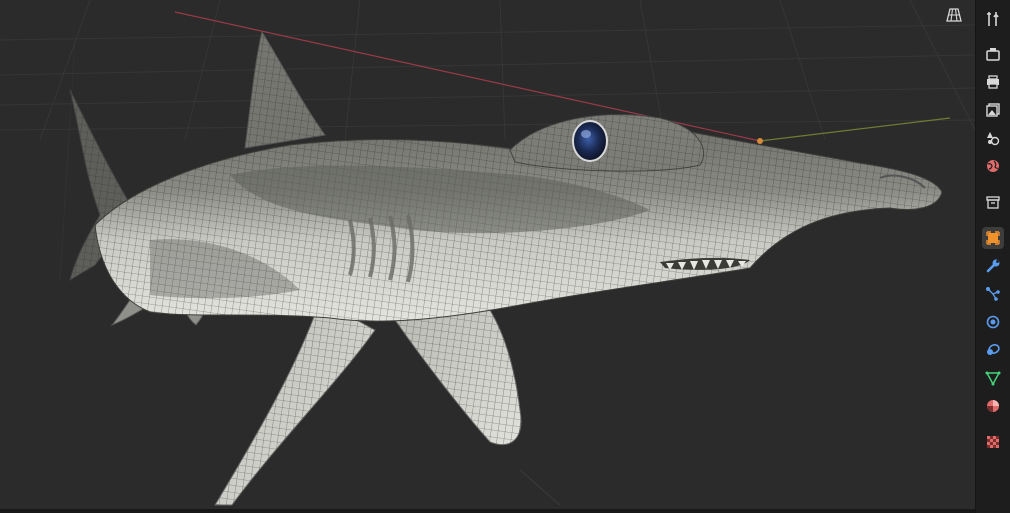 Image resolution: width=1010 pixels, height=513 pixels. I want to click on tab-physics, so click(993, 322).